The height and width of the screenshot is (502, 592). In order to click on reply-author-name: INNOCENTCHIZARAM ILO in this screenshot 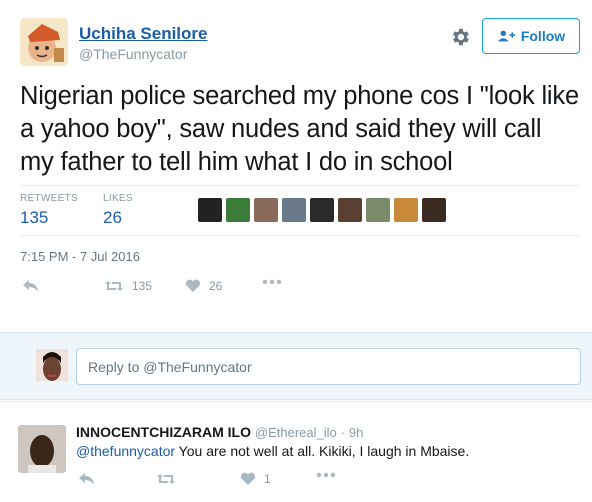, I will do `click(163, 432)`.